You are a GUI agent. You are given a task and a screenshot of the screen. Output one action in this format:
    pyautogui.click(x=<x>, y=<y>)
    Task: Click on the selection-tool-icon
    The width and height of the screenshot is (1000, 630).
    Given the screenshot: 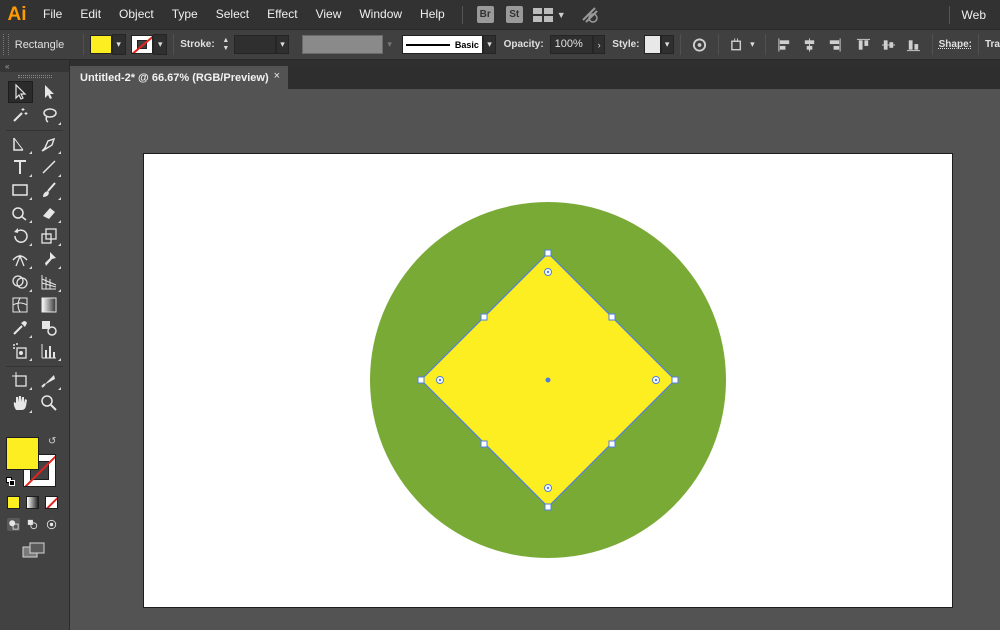 What is the action you would take?
    pyautogui.click(x=20, y=91)
    